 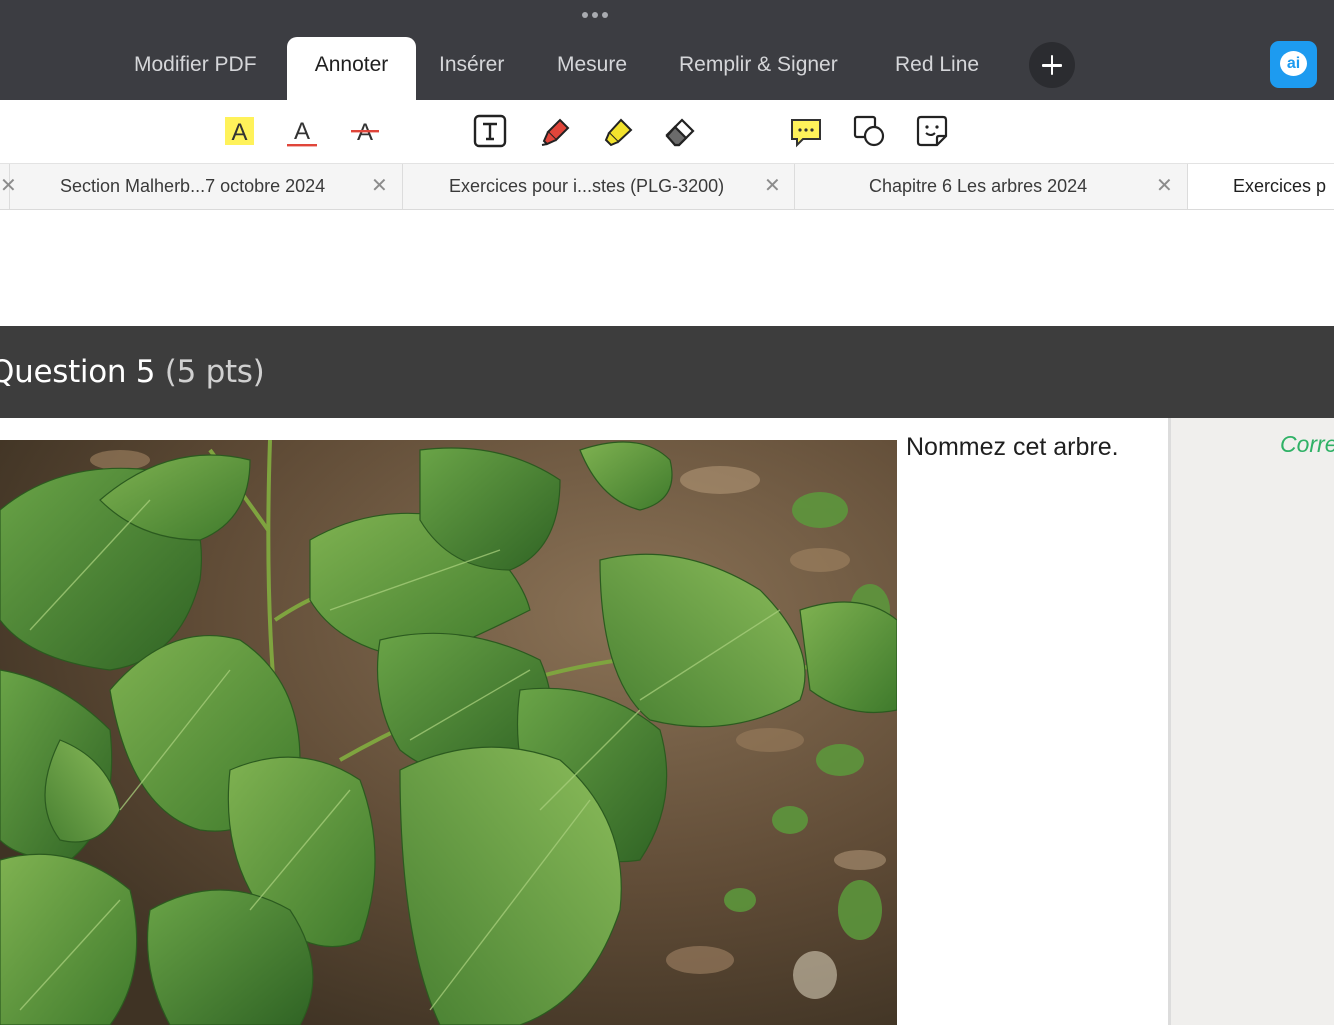 I want to click on annotation-toolbar: A A A, so click(x=667, y=132).